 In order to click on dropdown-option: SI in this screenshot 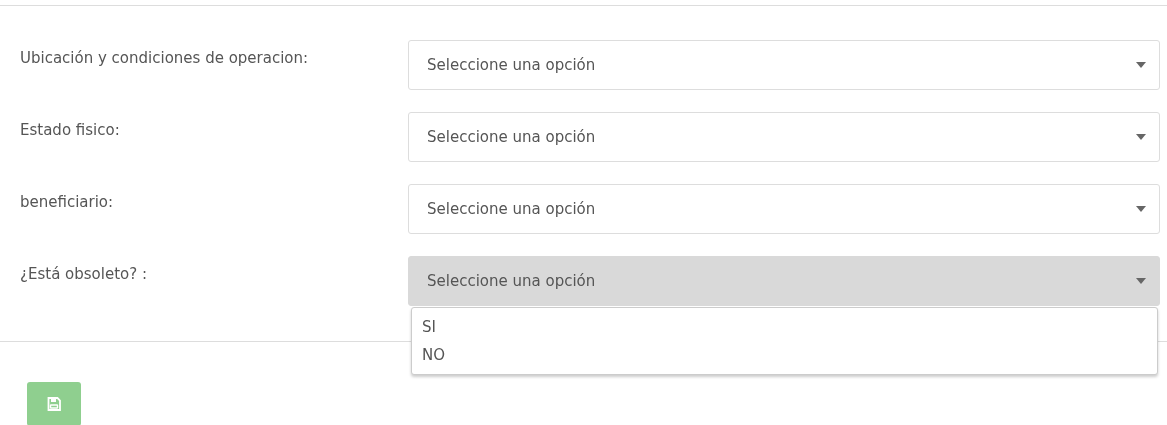, I will do `click(784, 327)`.